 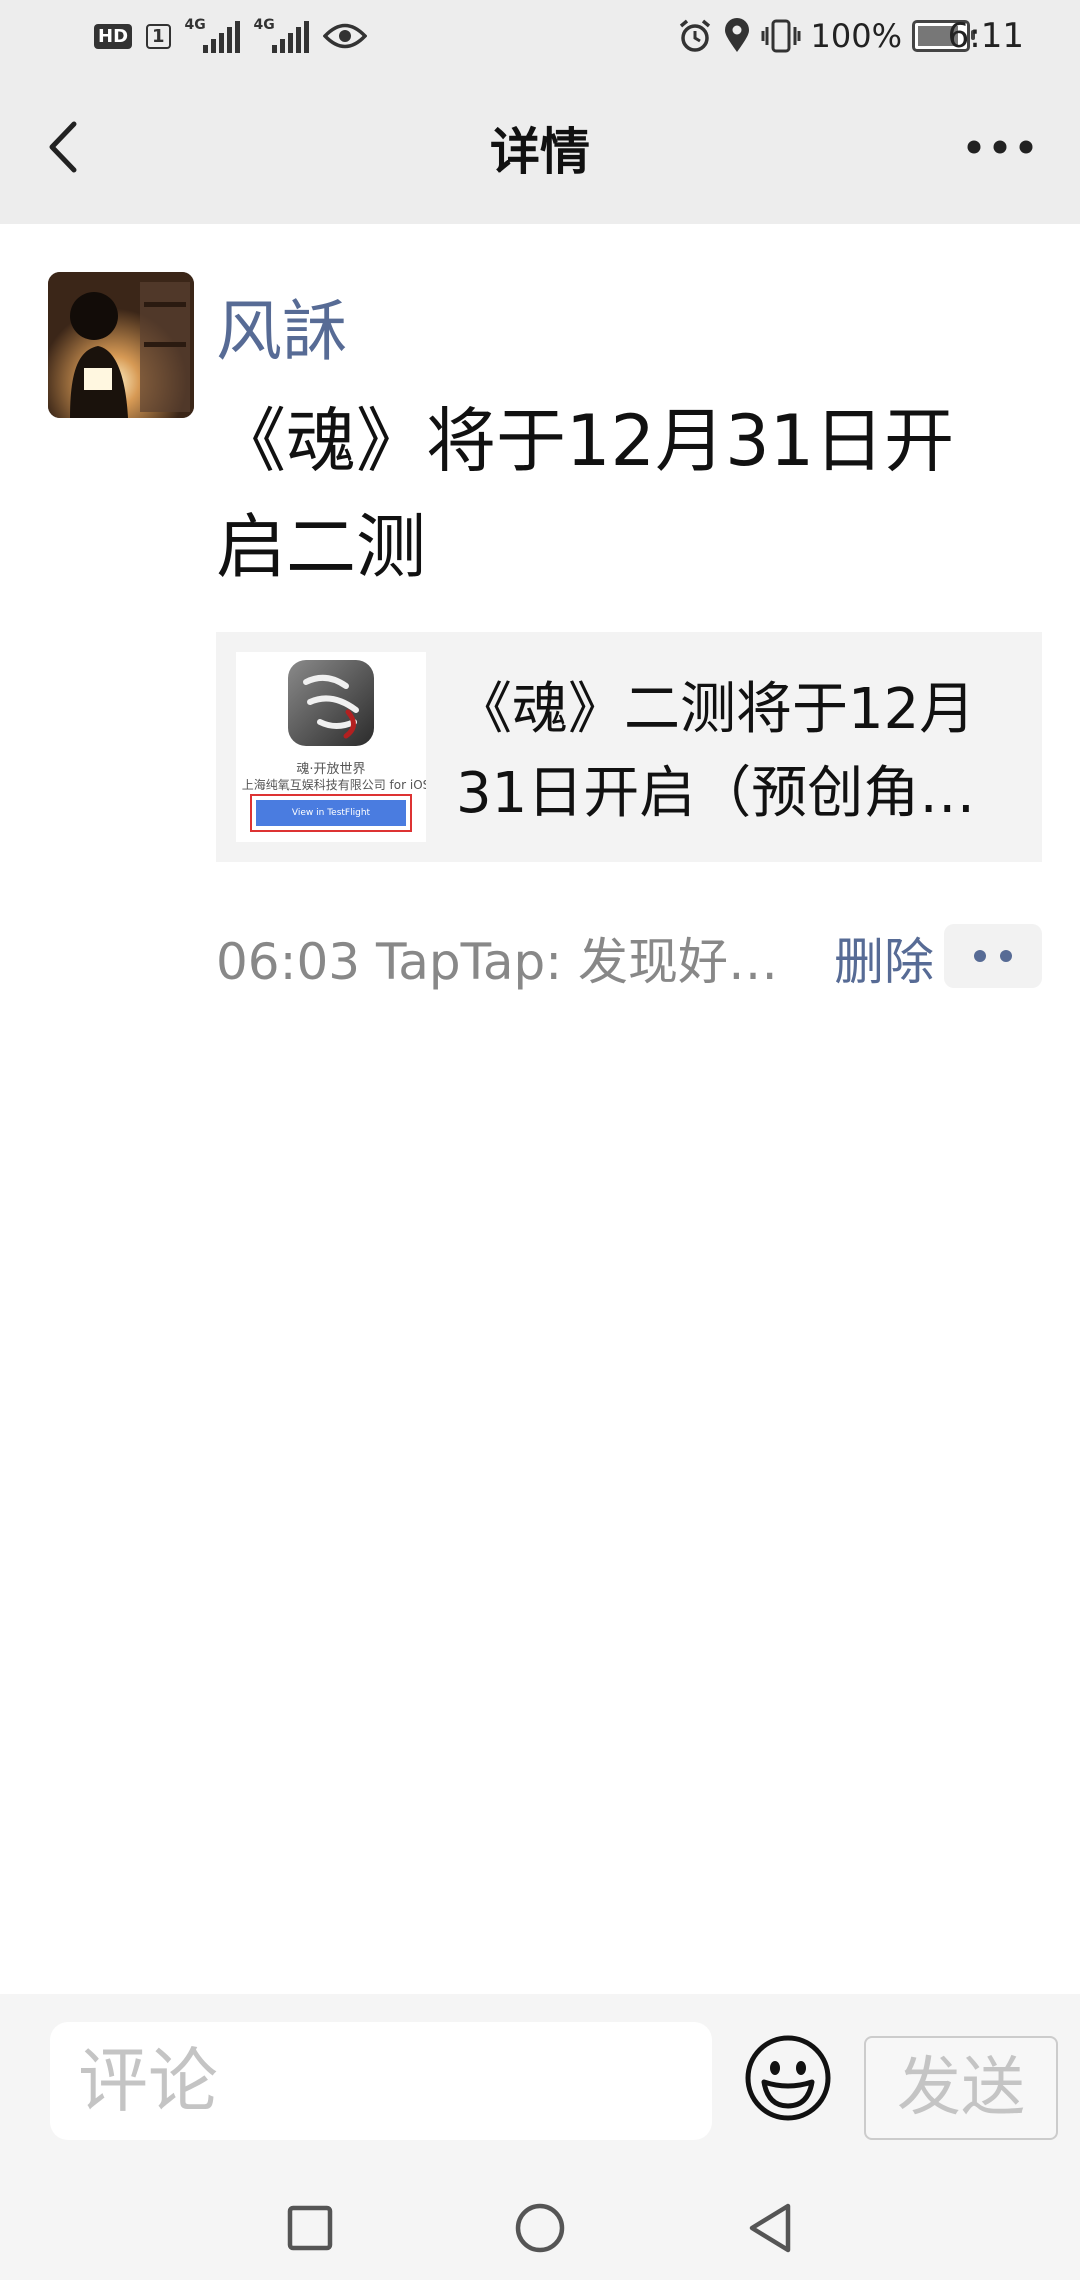 I want to click on post-text: 《魂》将于12月31日开启二测, so click(x=585, y=494).